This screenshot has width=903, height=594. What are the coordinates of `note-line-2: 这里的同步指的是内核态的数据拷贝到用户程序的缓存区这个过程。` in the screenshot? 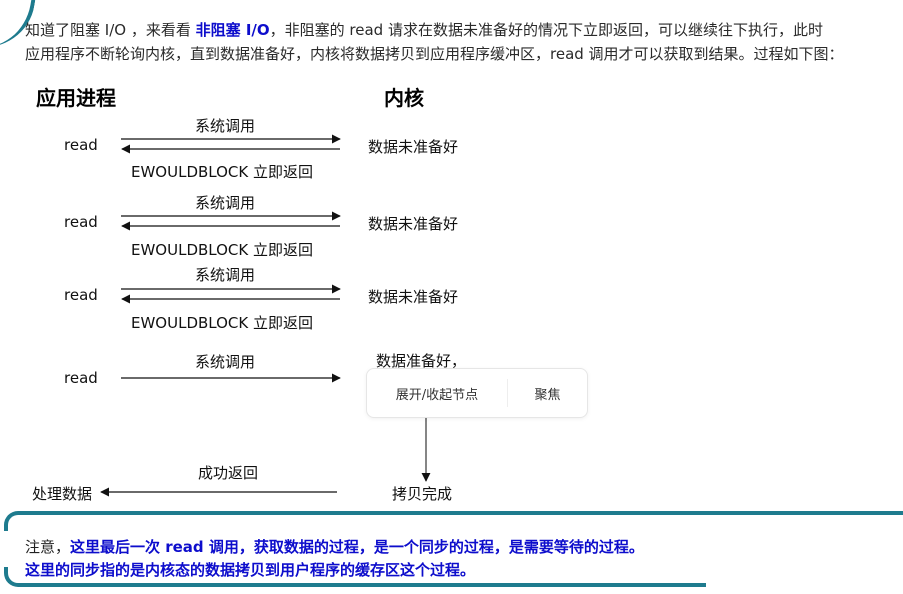 It's located at (250, 570).